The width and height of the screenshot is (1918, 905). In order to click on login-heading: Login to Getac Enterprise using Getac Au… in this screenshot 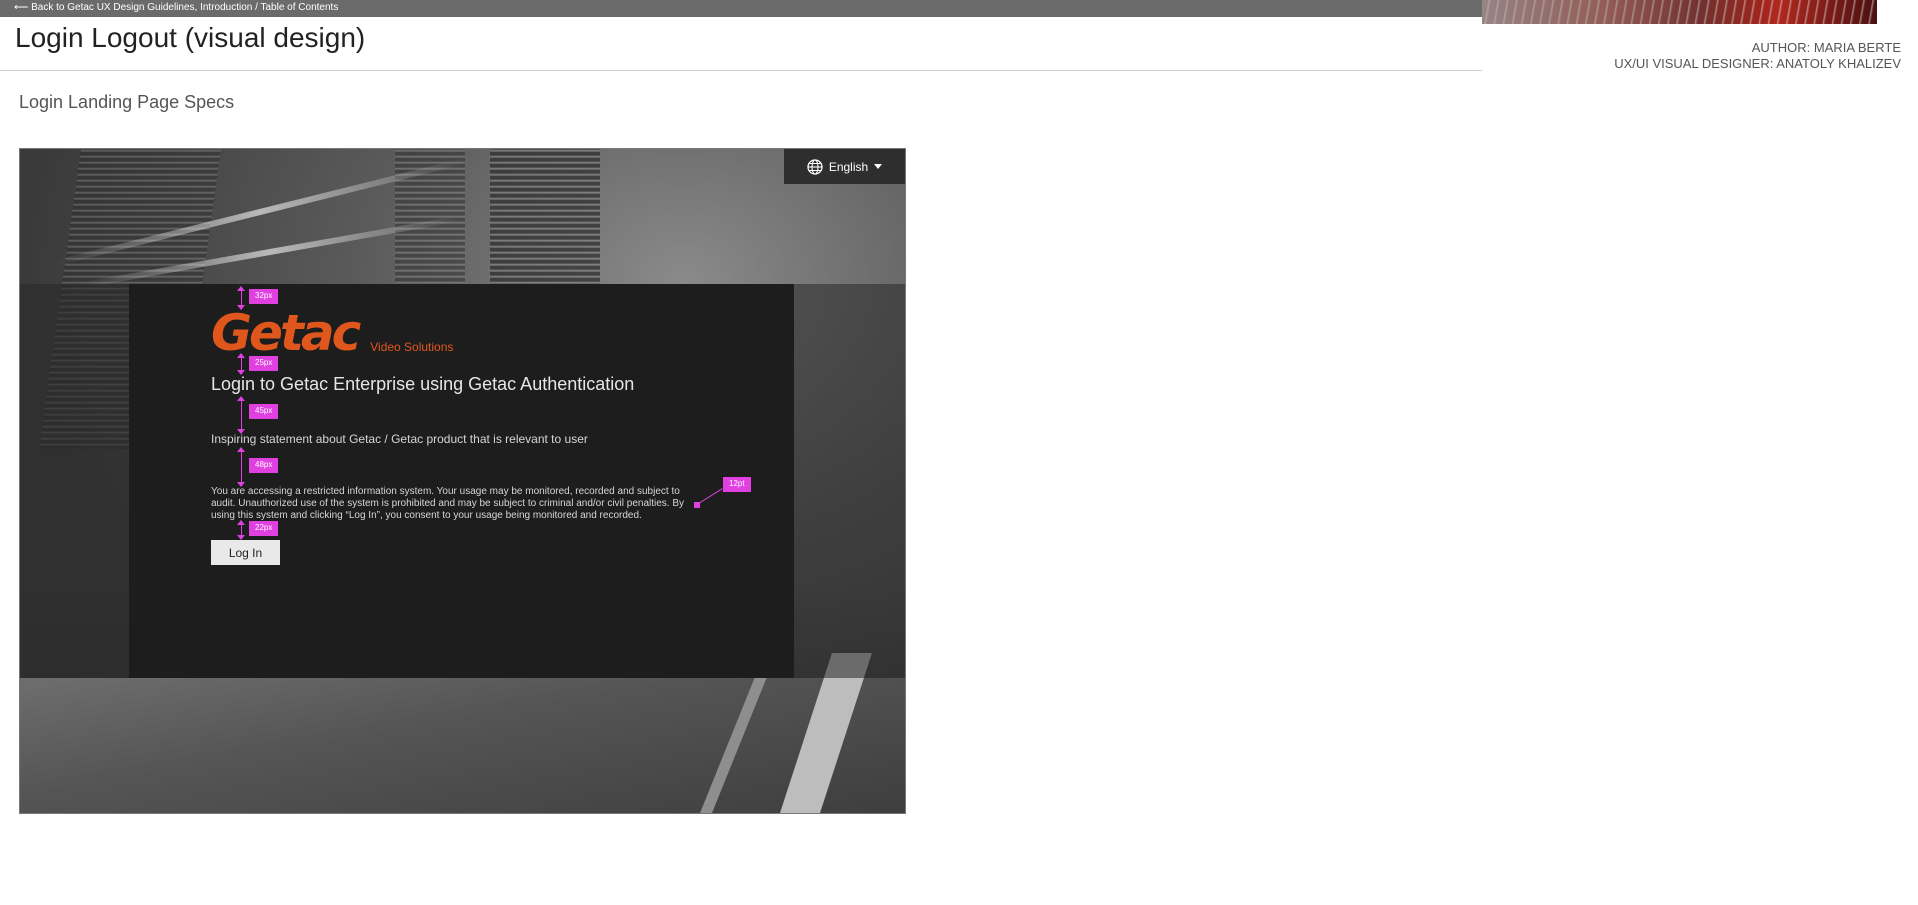, I will do `click(423, 384)`.